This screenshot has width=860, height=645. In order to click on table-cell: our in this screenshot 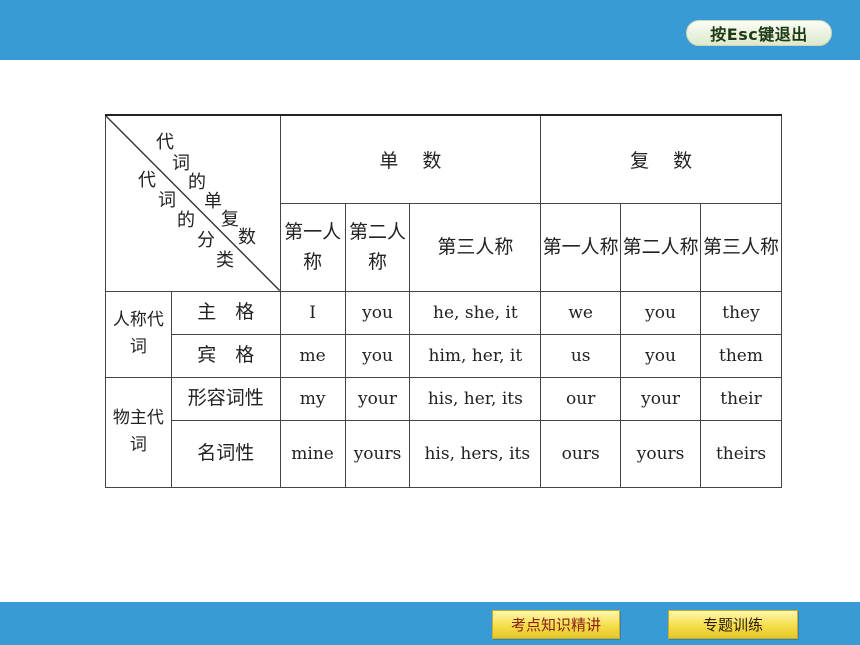, I will do `click(581, 398)`.